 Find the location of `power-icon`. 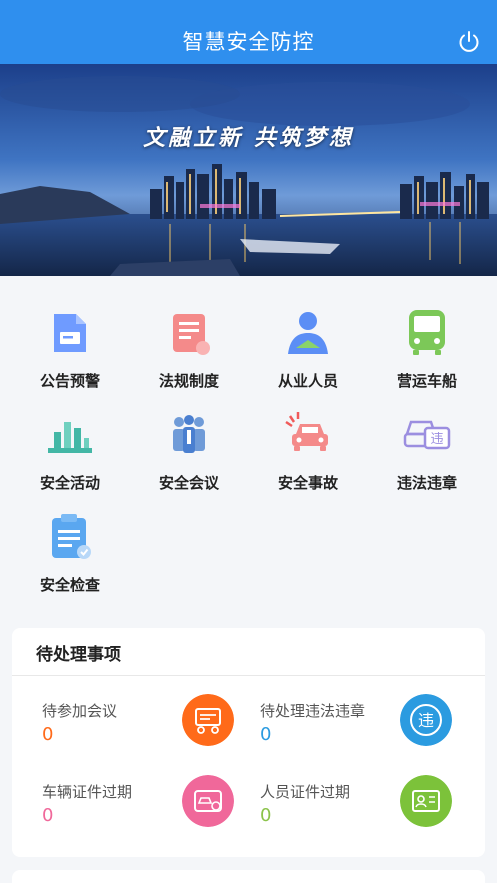

power-icon is located at coordinates (469, 42).